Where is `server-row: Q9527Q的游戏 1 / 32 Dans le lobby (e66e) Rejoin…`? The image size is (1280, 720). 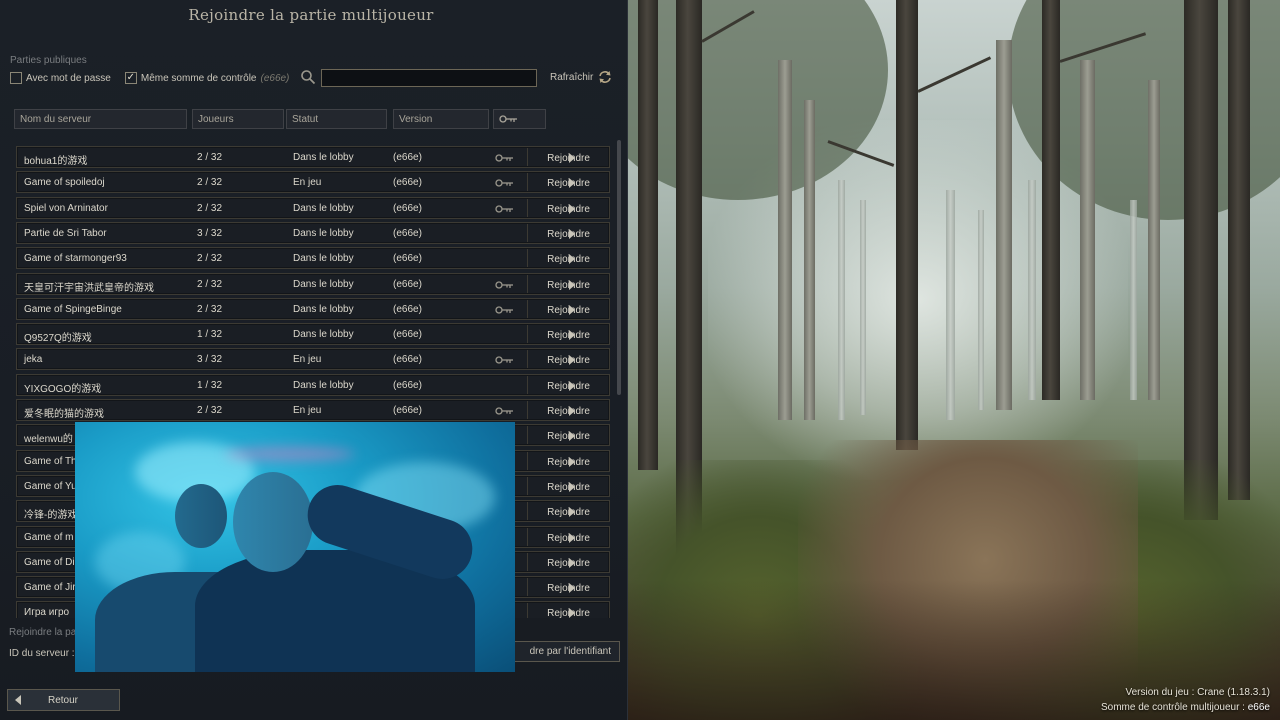 server-row: Q9527Q的游戏 1 / 32 Dans le lobby (e66e) Rejoin… is located at coordinates (313, 334).